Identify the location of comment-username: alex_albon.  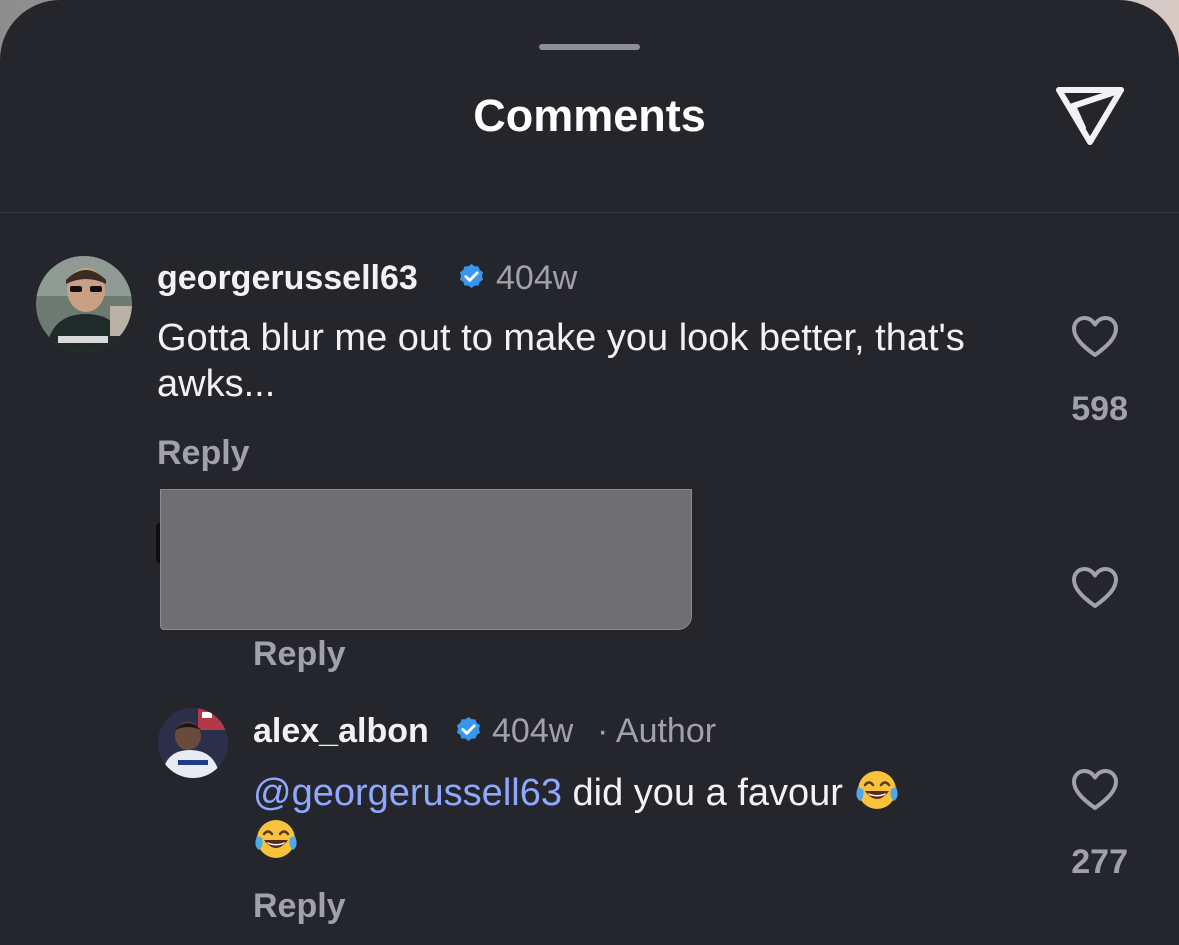
(341, 731).